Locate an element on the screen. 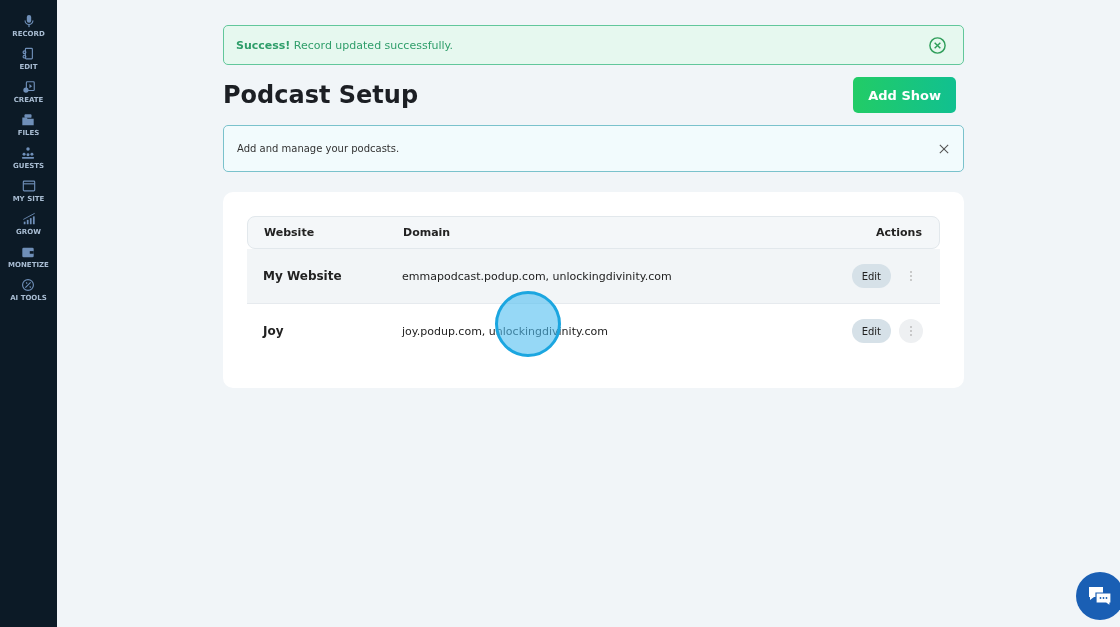 The width and height of the screenshot is (1120, 627). table-row: My Website emmapodcast.podup.com, unlockingdivinity.com Edit is located at coordinates (593, 276).